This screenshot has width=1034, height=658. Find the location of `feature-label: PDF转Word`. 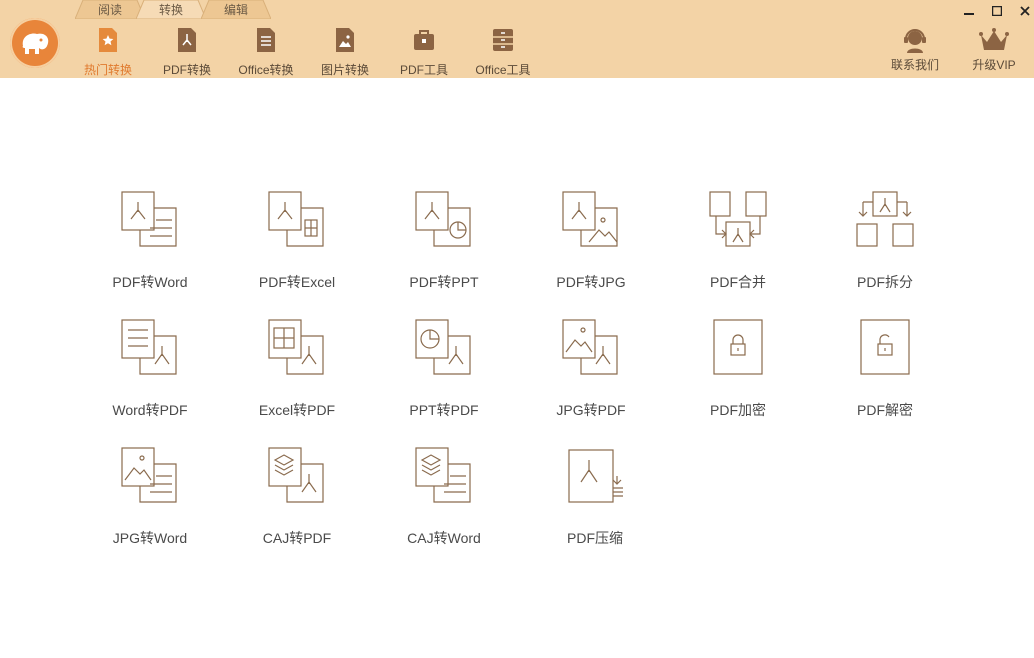

feature-label: PDF转Word is located at coordinates (150, 282).